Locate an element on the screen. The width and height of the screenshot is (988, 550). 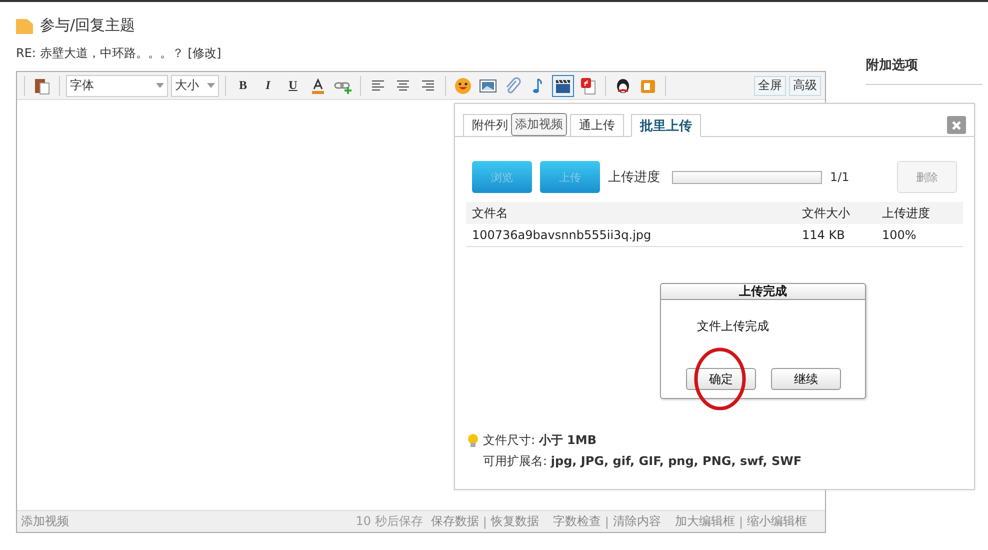
subject-text: RE: 赤壁大道，中环路。。。？ is located at coordinates (100, 53).